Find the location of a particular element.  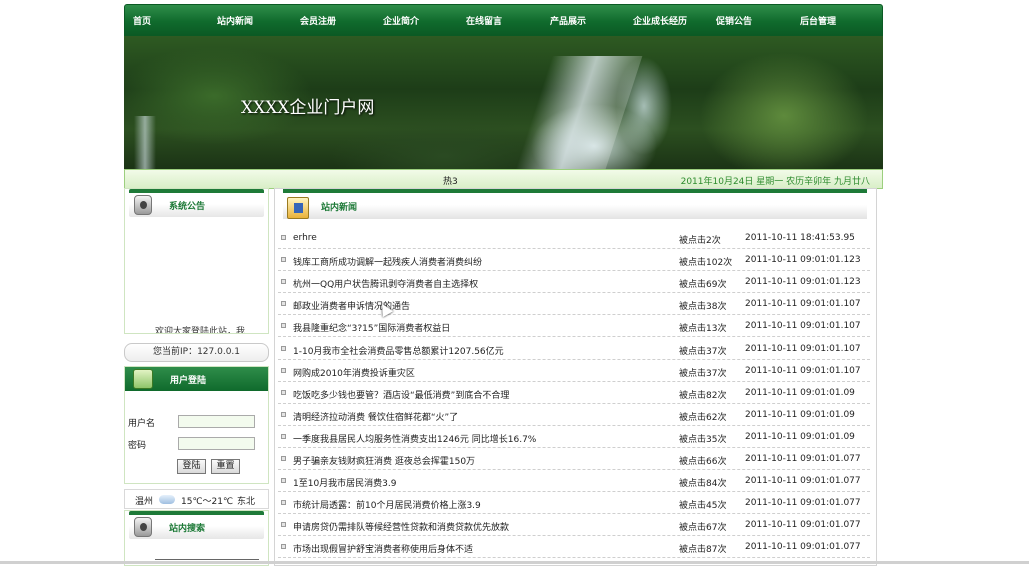

site-search-title: 站内搜索 is located at coordinates (187, 529).